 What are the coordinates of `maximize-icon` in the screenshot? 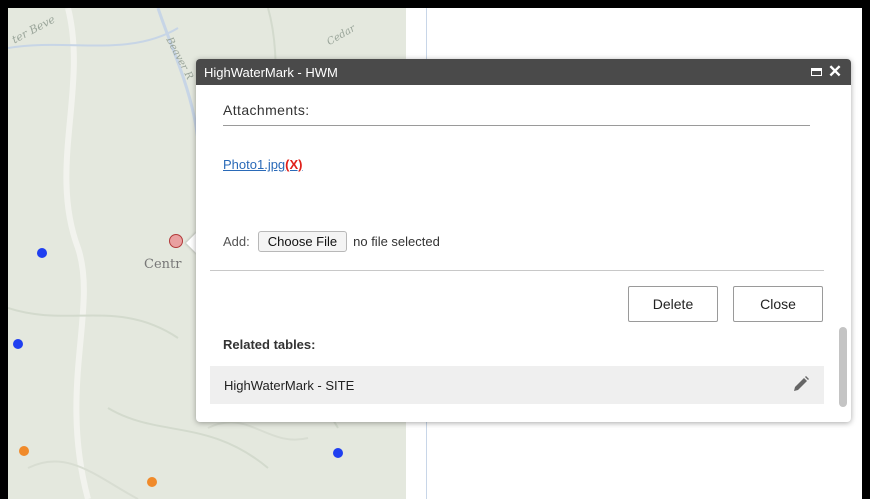 It's located at (816, 72).